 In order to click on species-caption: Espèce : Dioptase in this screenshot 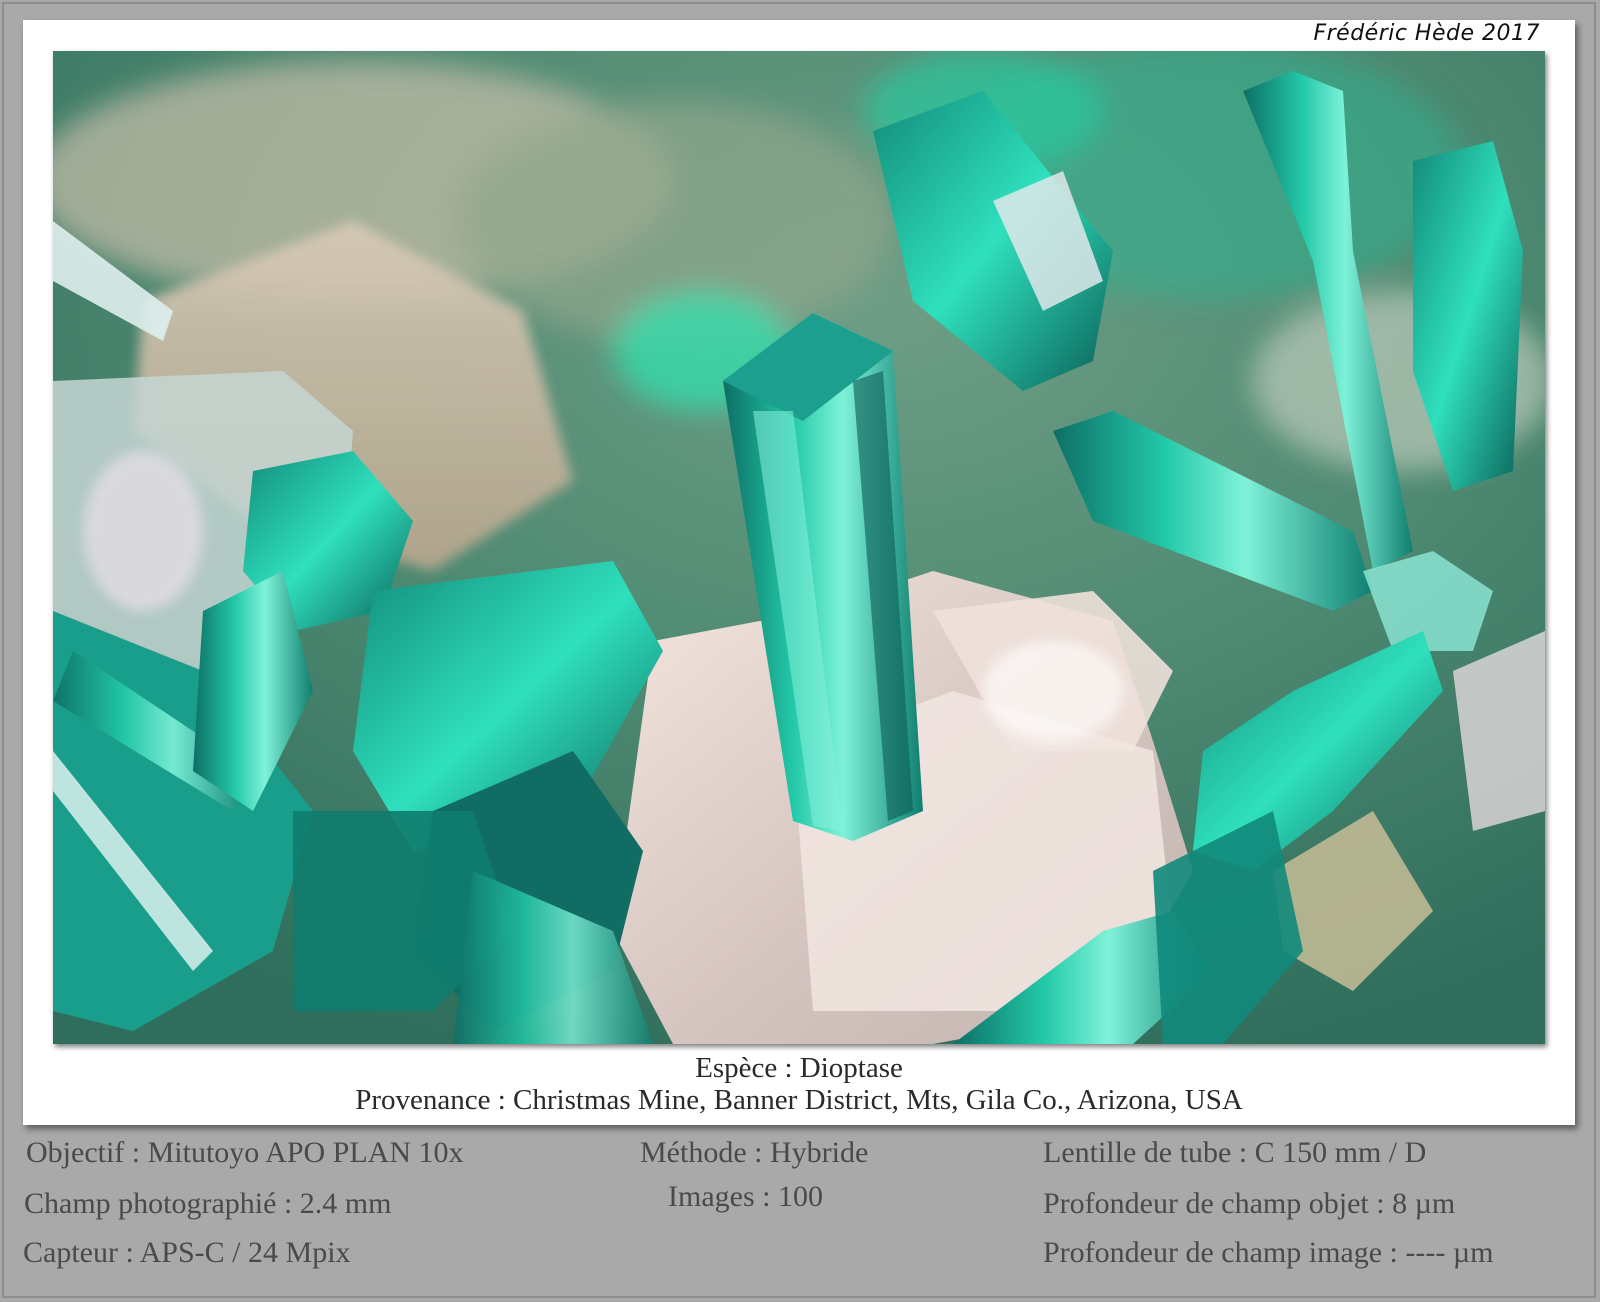, I will do `click(799, 1068)`.